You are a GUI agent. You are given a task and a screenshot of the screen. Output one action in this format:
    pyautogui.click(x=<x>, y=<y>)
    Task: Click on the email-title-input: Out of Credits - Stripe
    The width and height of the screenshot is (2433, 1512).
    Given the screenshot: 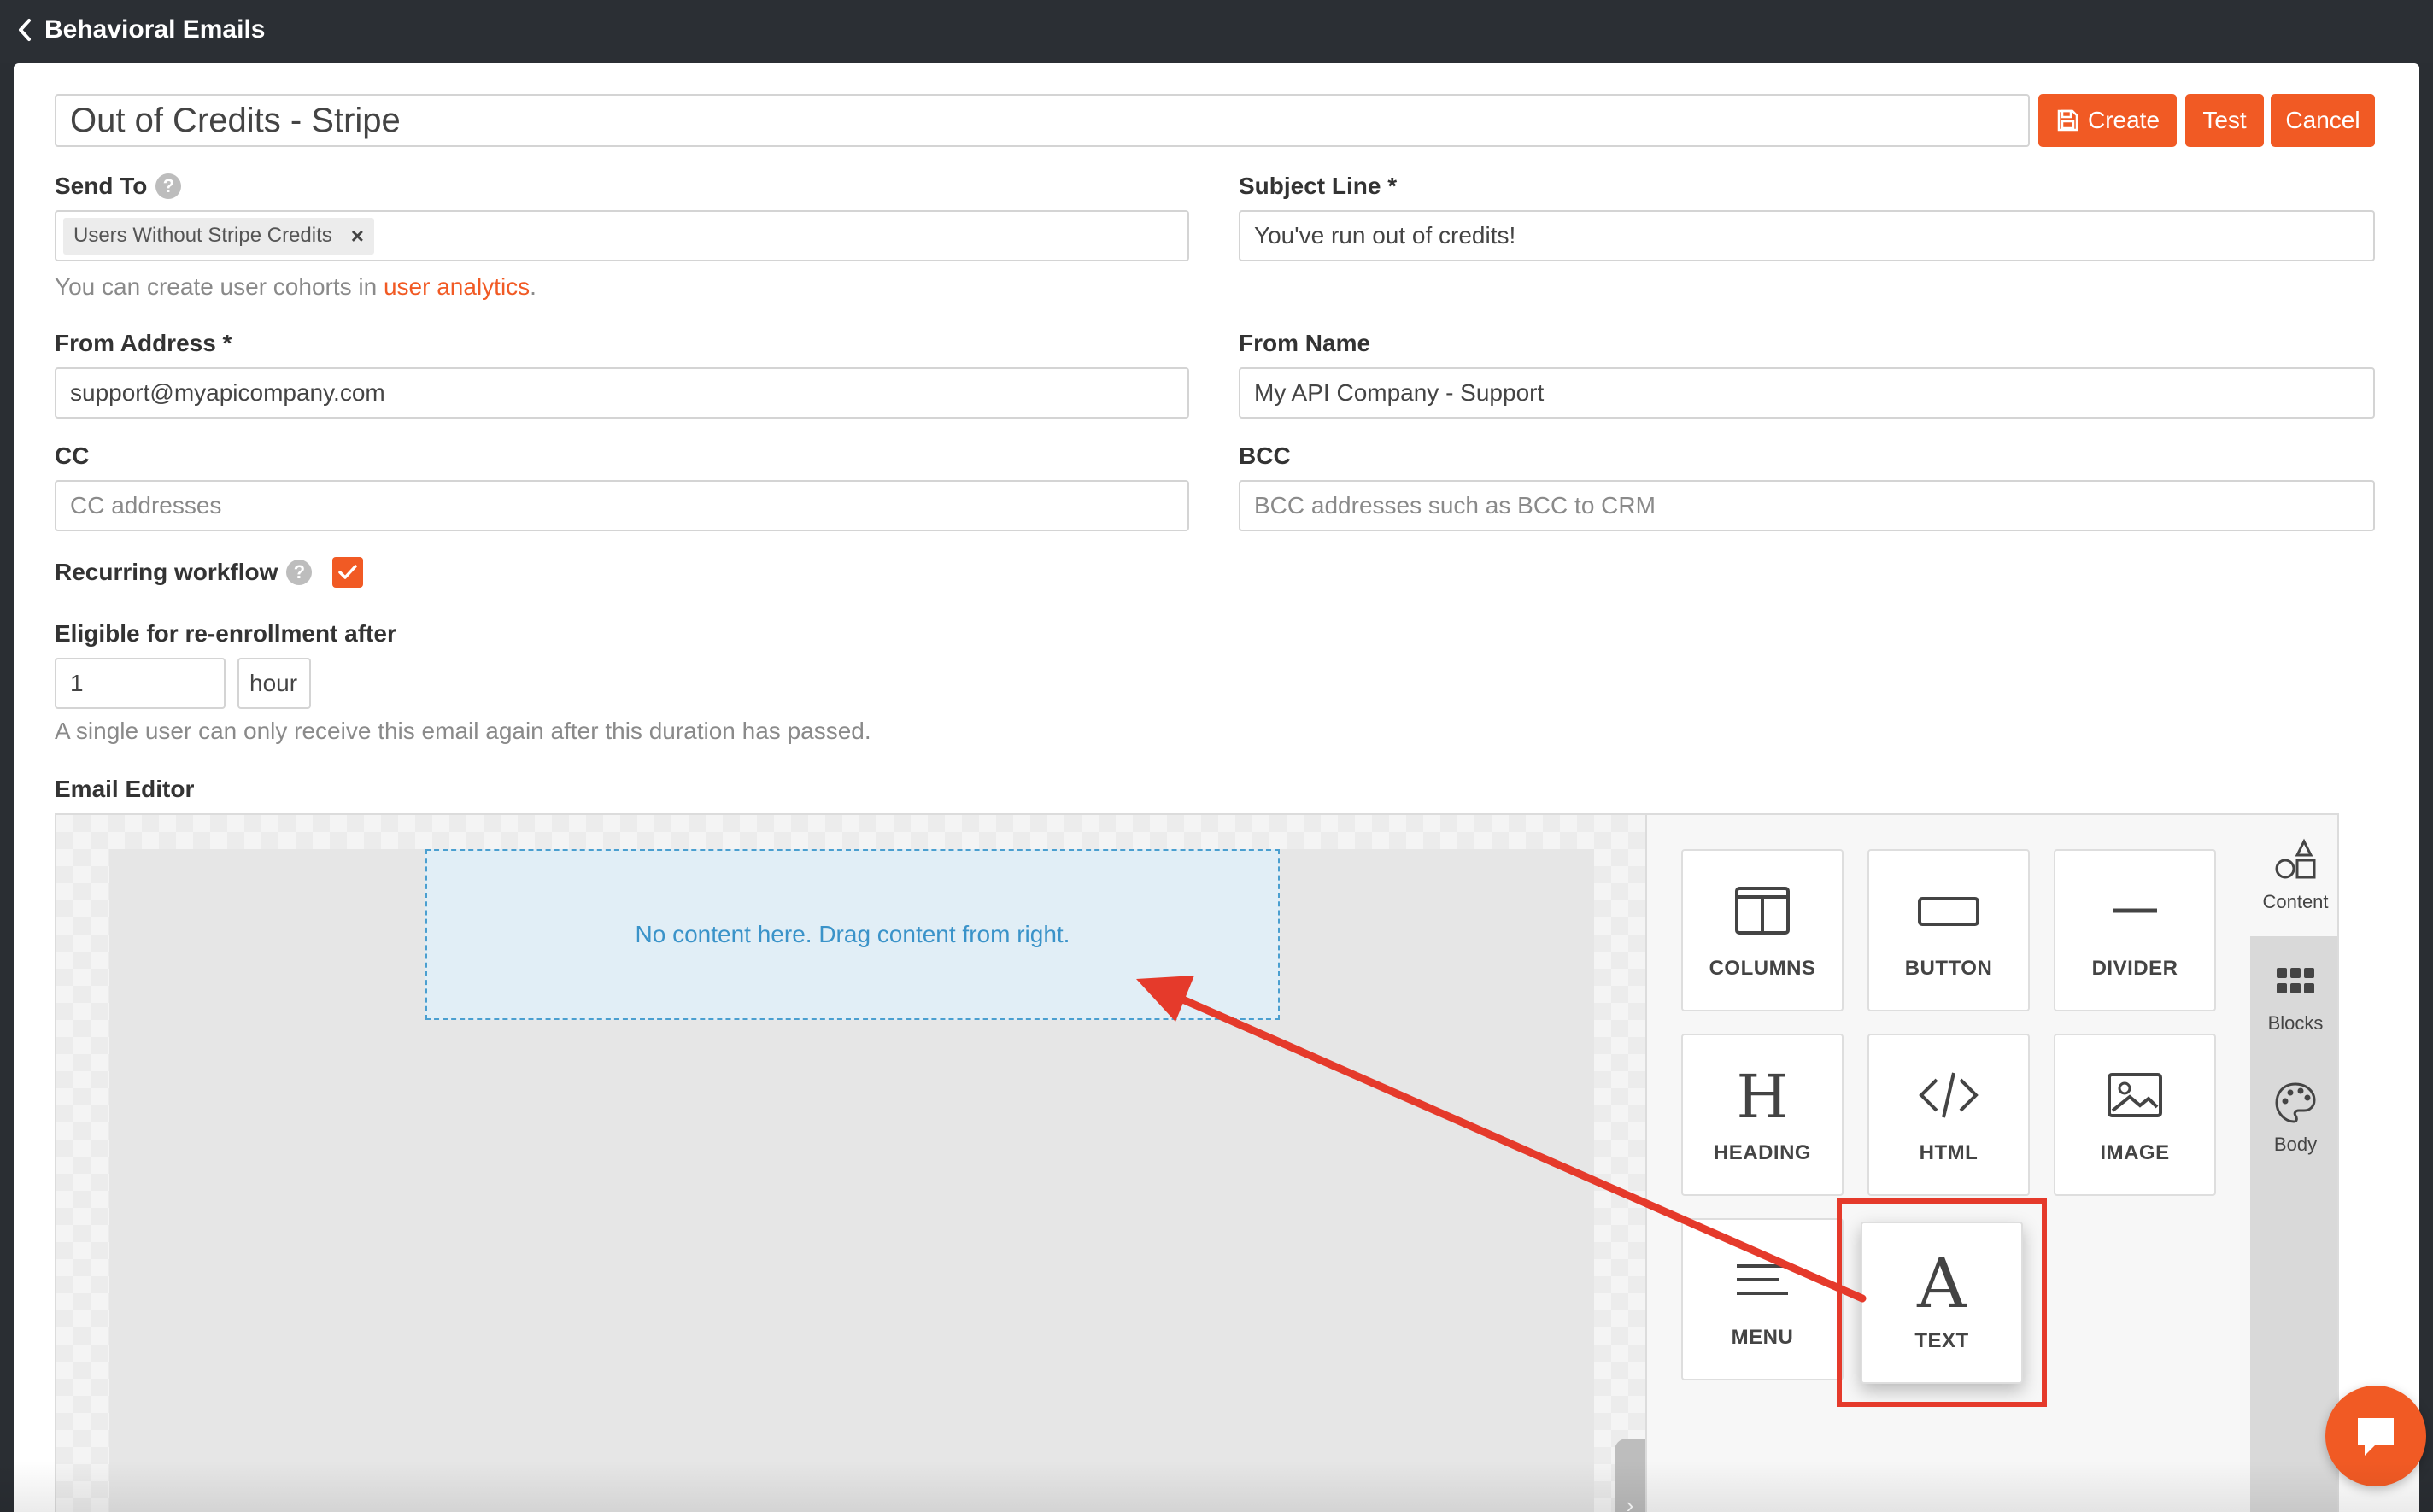 What is the action you would take?
    pyautogui.click(x=1042, y=121)
    